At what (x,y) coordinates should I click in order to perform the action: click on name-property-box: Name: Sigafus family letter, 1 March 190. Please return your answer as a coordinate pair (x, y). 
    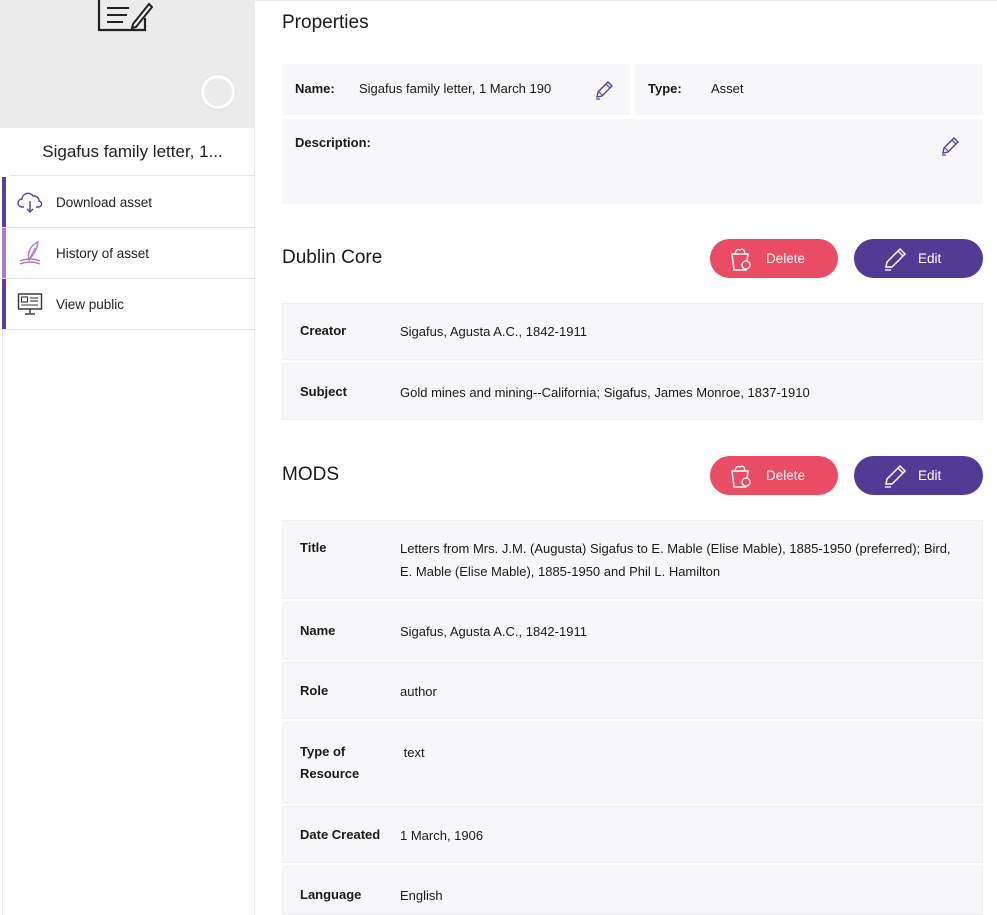
    Looking at the image, I should click on (456, 89).